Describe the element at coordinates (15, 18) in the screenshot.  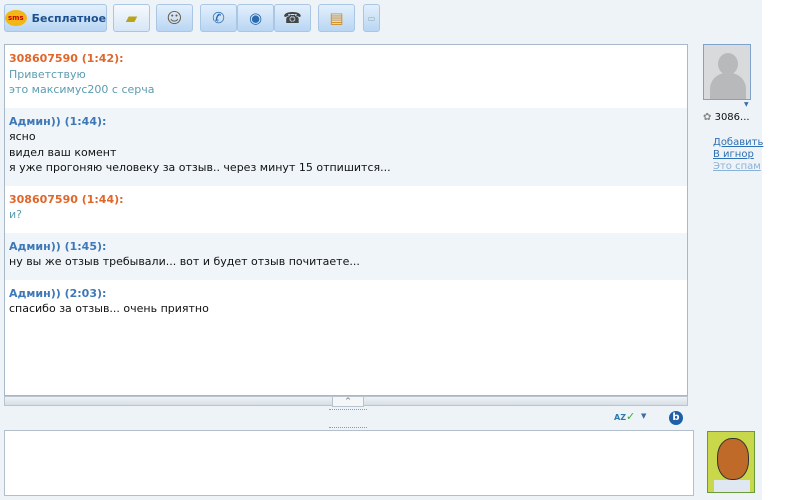
I see `sms-icon: sms` at that location.